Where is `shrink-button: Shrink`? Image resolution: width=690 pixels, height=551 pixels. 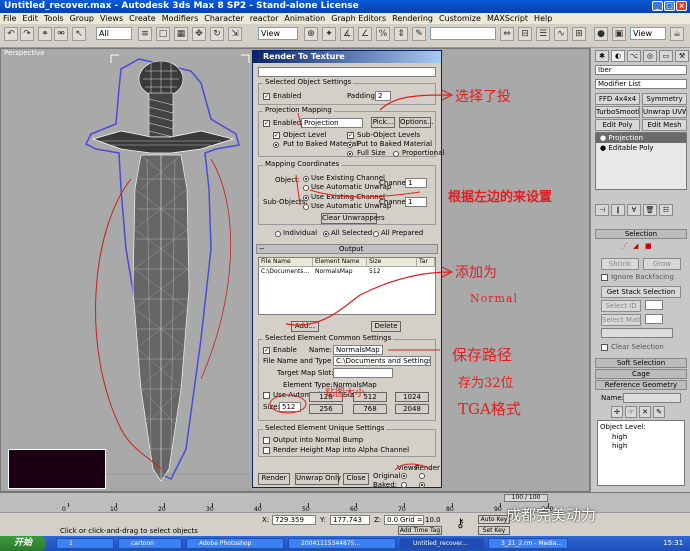
shrink-button: Shrink is located at coordinates (620, 264).